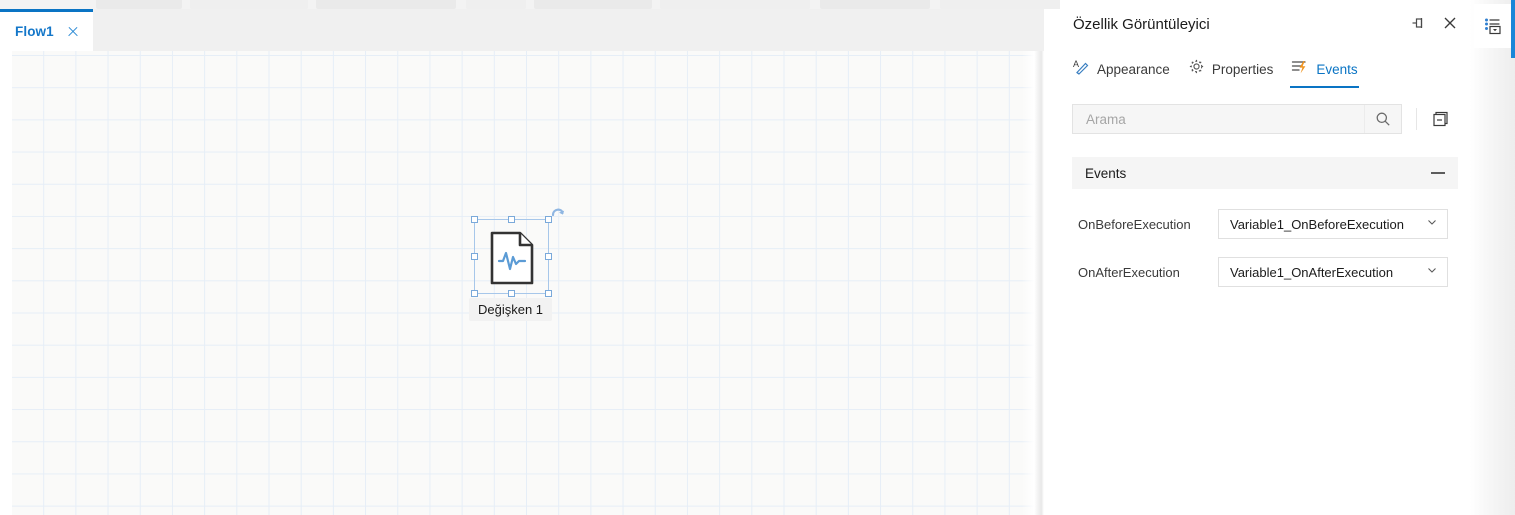 This screenshot has height=515, width=1515. I want to click on canvas-right-edge, so click(1033, 283).